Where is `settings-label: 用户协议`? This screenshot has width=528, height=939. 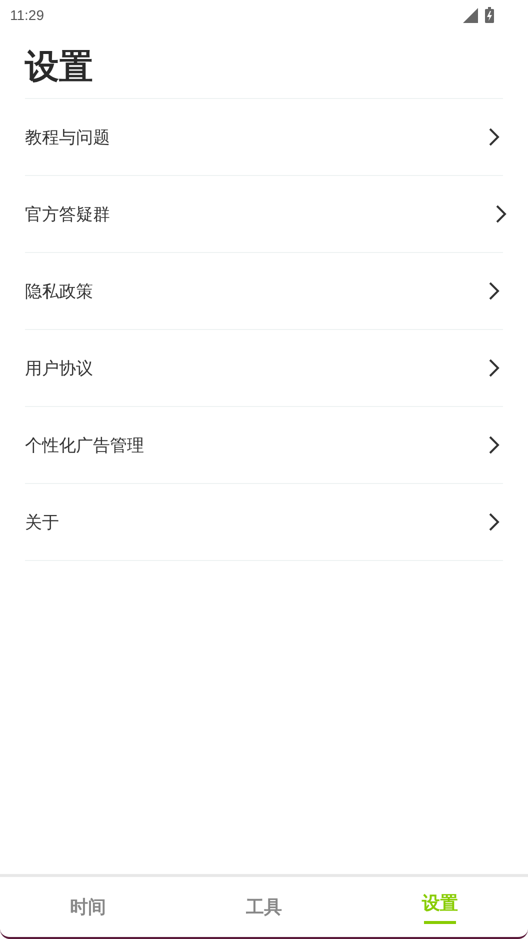
settings-label: 用户协议 is located at coordinates (59, 369).